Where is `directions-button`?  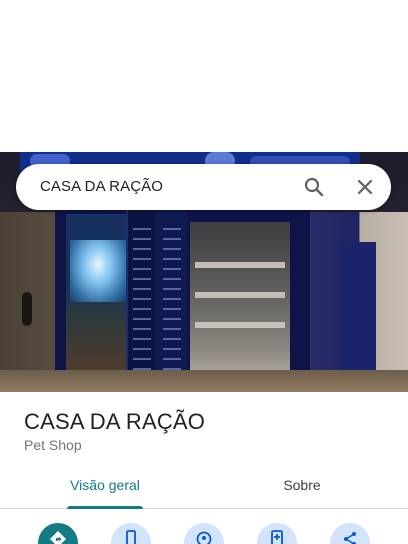
directions-button is located at coordinates (58, 533).